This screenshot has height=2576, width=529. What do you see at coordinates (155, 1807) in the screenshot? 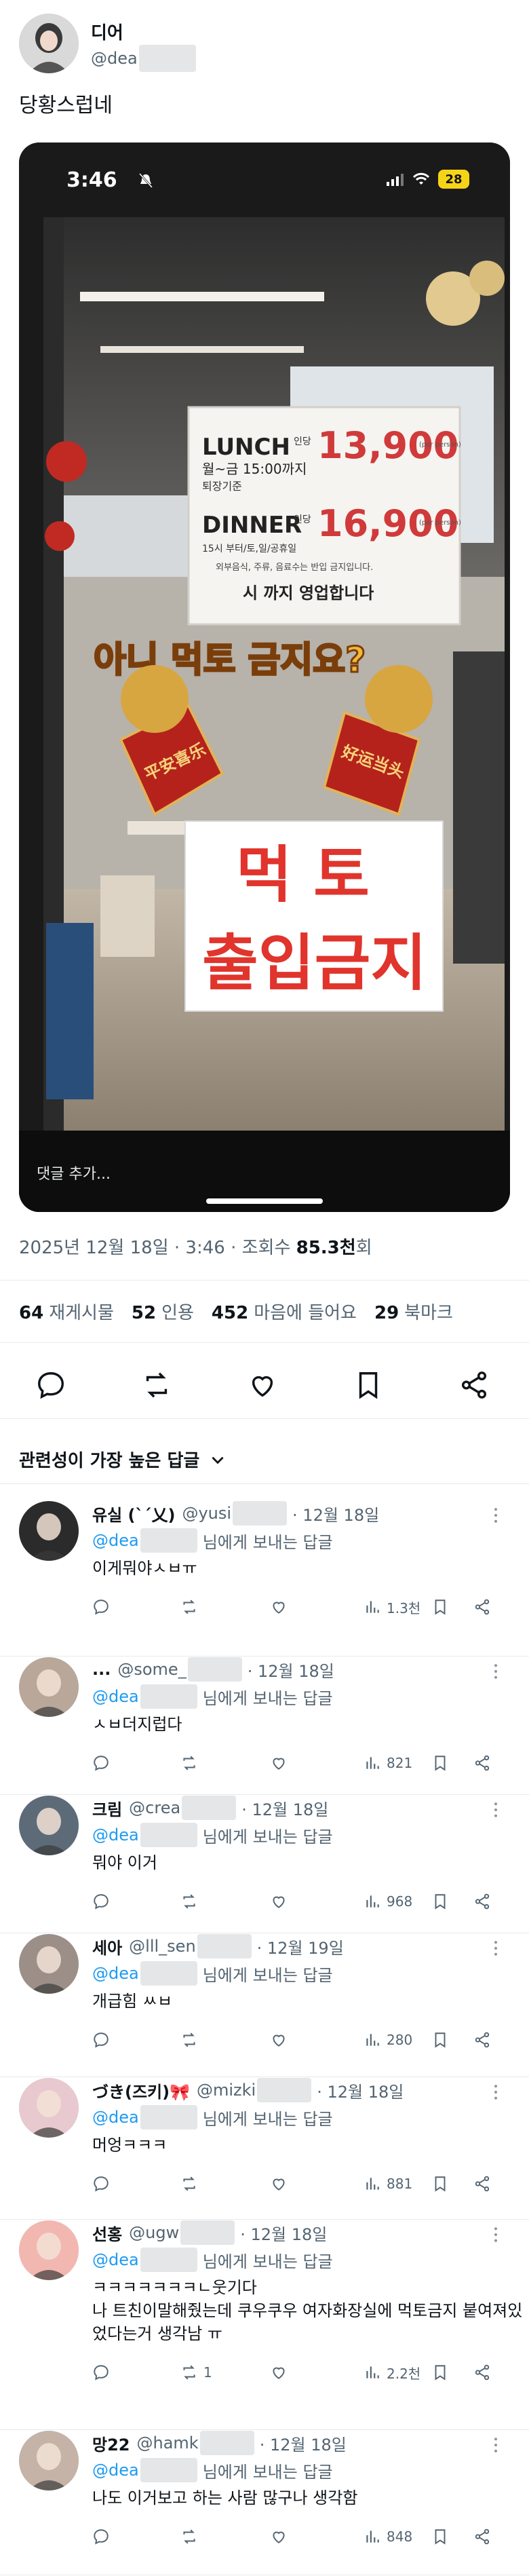
I see `reply-author-handle: @crea` at bounding box center [155, 1807].